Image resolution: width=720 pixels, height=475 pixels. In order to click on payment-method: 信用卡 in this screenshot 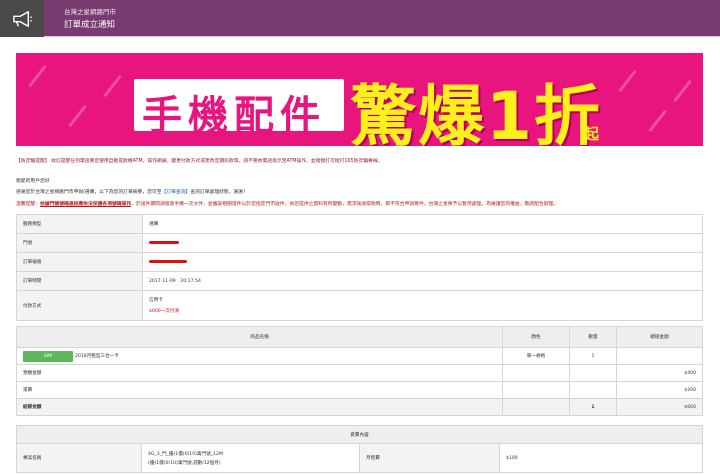, I will do `click(156, 300)`.